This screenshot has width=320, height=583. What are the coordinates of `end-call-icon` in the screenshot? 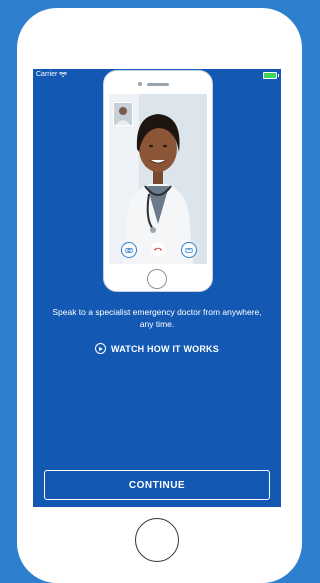 It's located at (158, 249).